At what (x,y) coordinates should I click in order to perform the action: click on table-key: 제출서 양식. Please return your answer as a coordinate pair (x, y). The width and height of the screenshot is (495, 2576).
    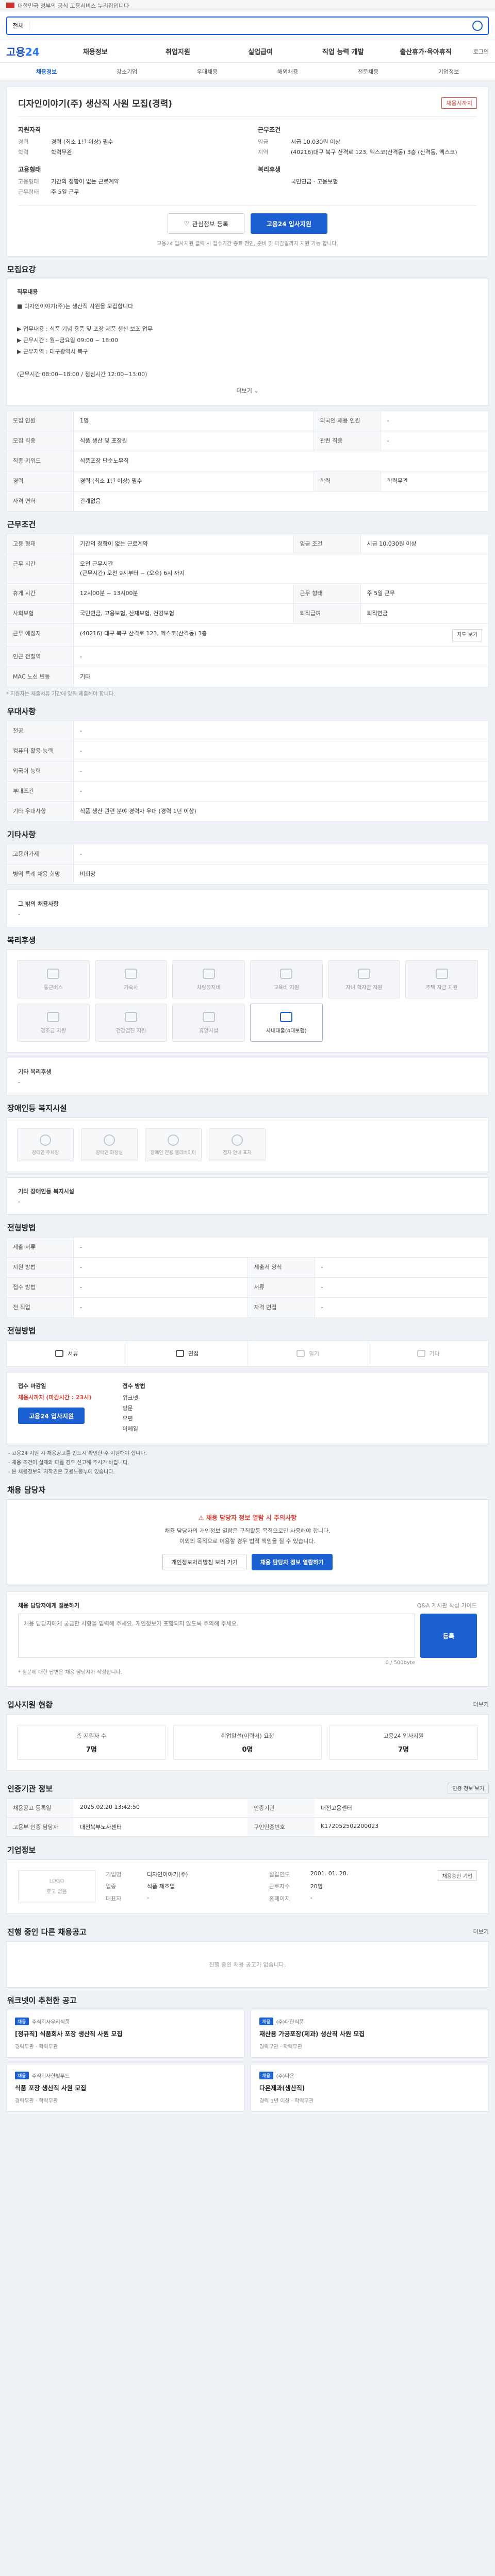
    Looking at the image, I should click on (281, 1267).